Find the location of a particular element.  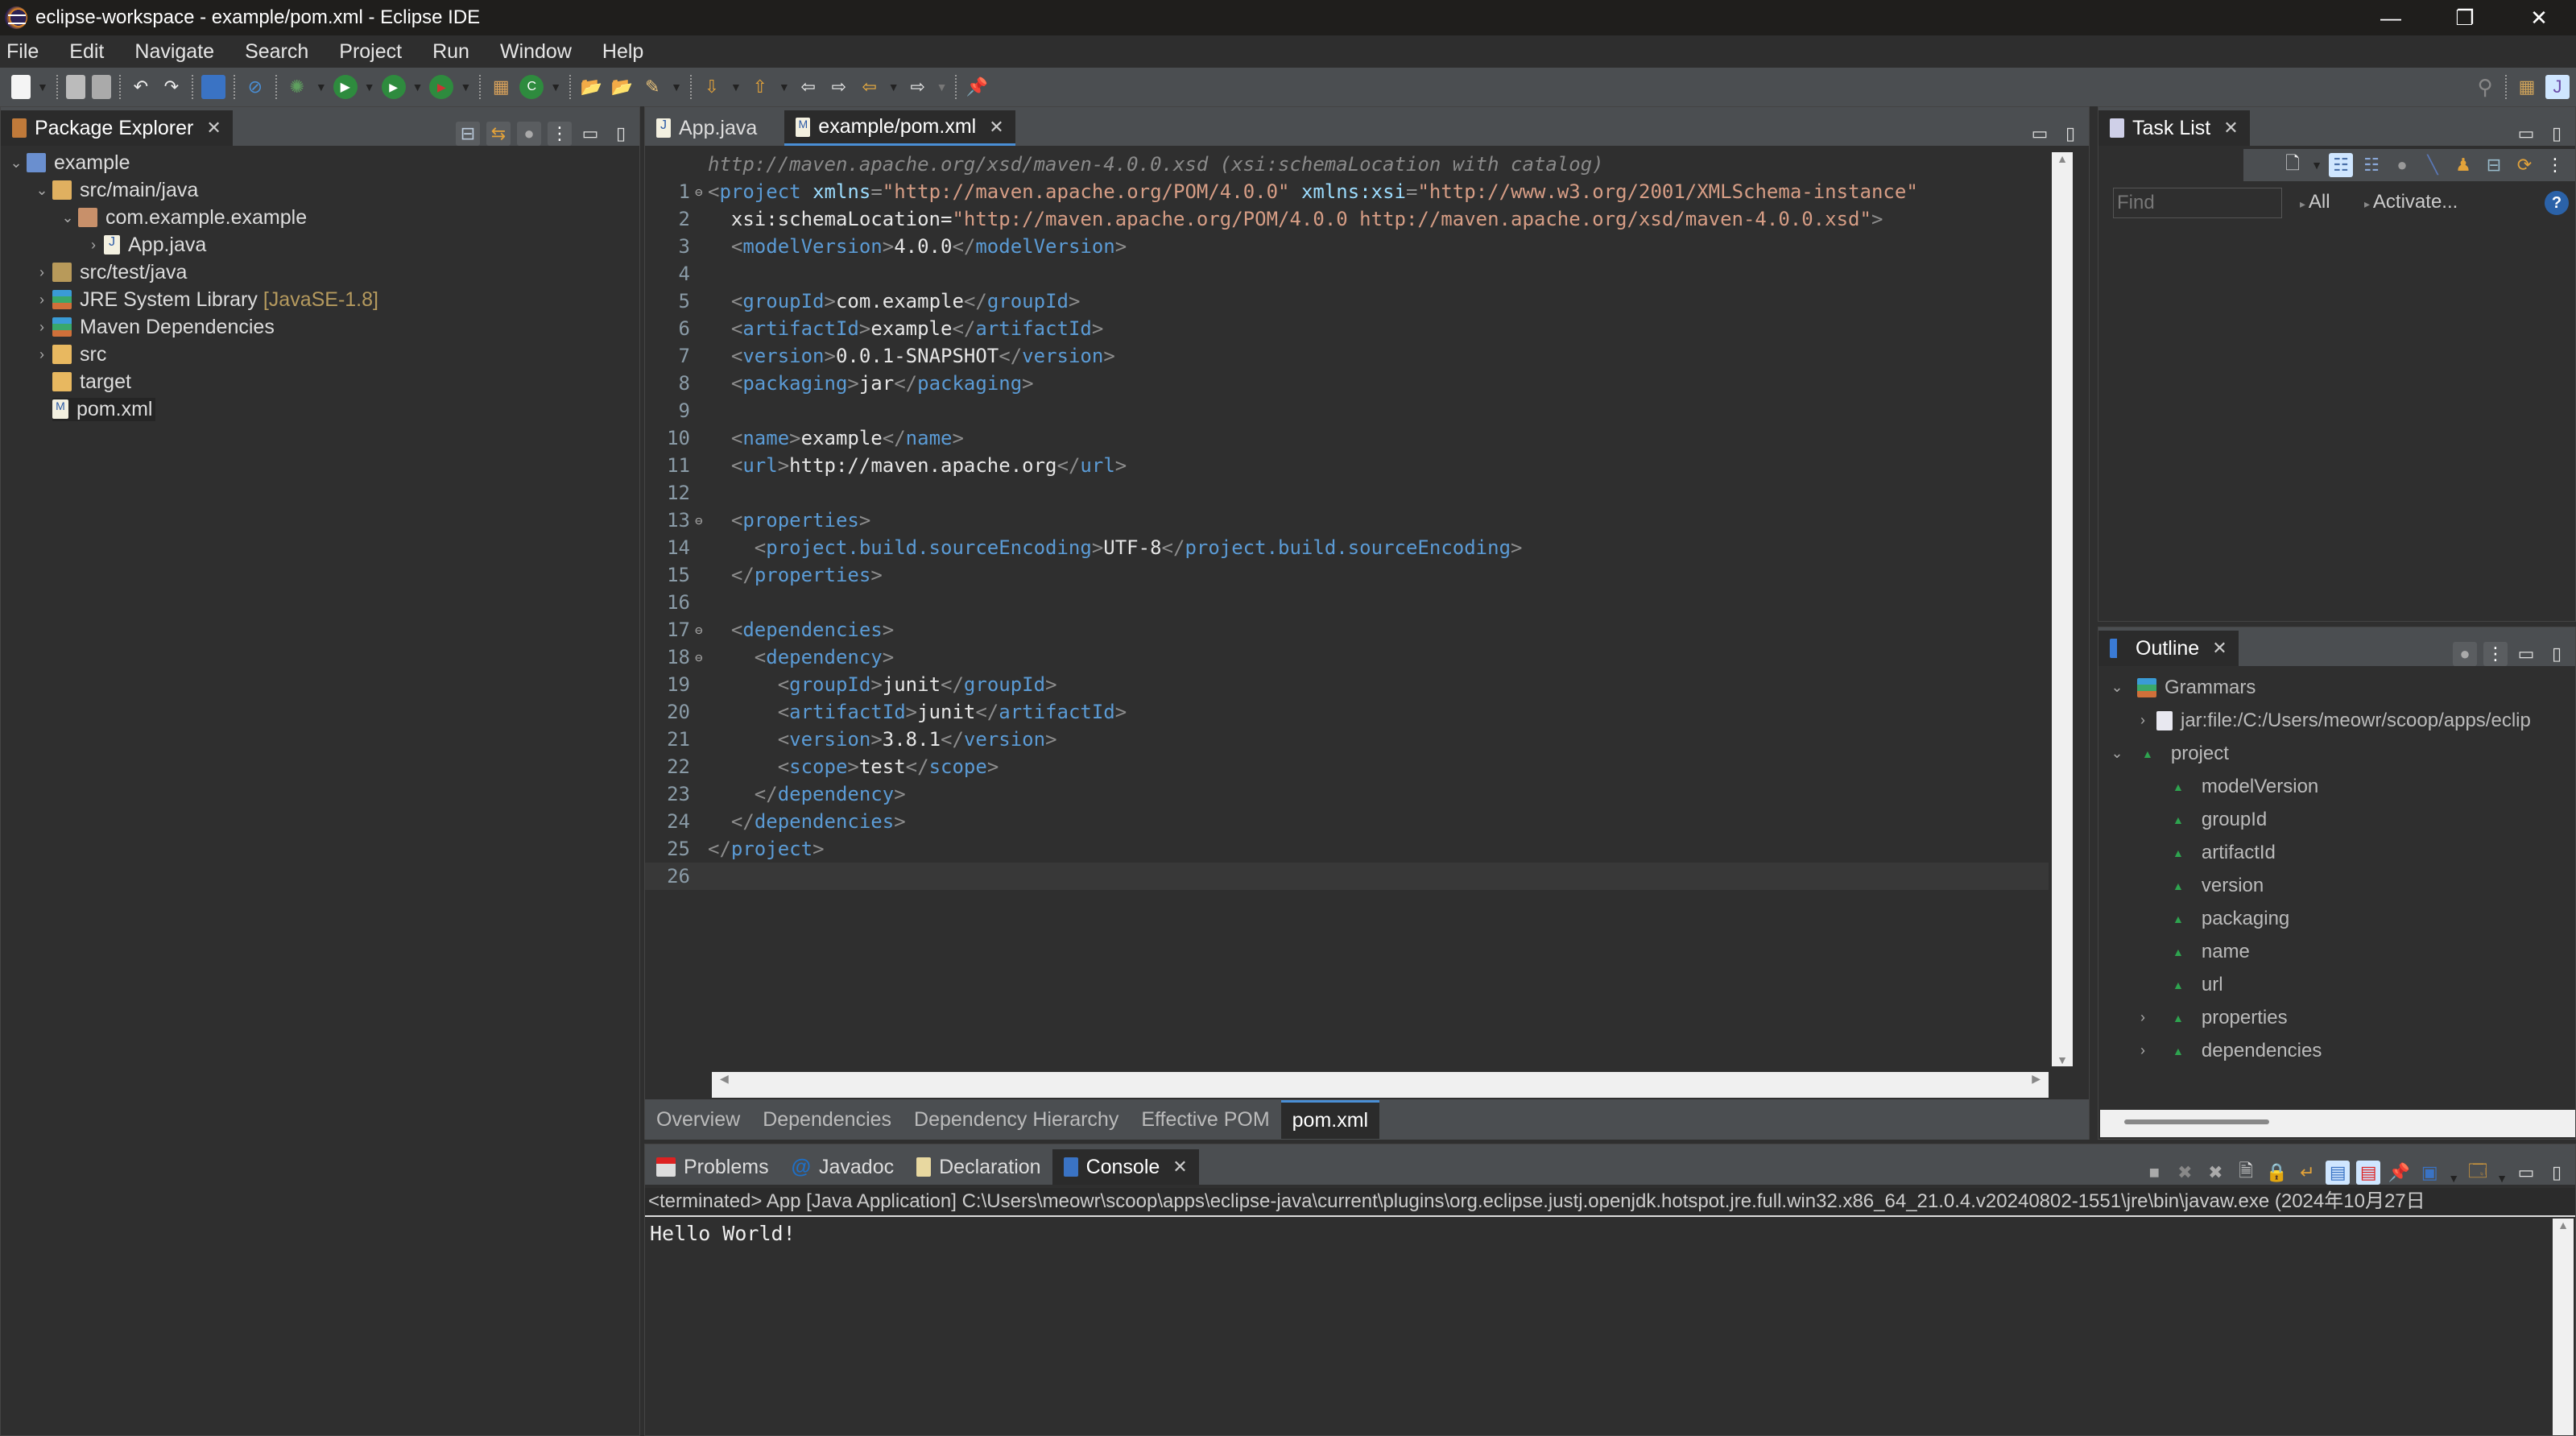

code-line: 23 </dependency> is located at coordinates (1347, 794).